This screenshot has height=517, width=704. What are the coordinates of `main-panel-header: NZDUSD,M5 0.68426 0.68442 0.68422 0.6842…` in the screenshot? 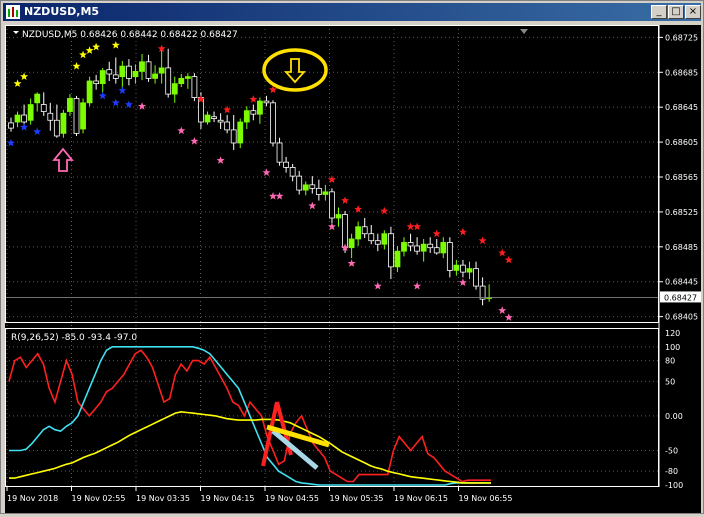 It's located at (130, 35).